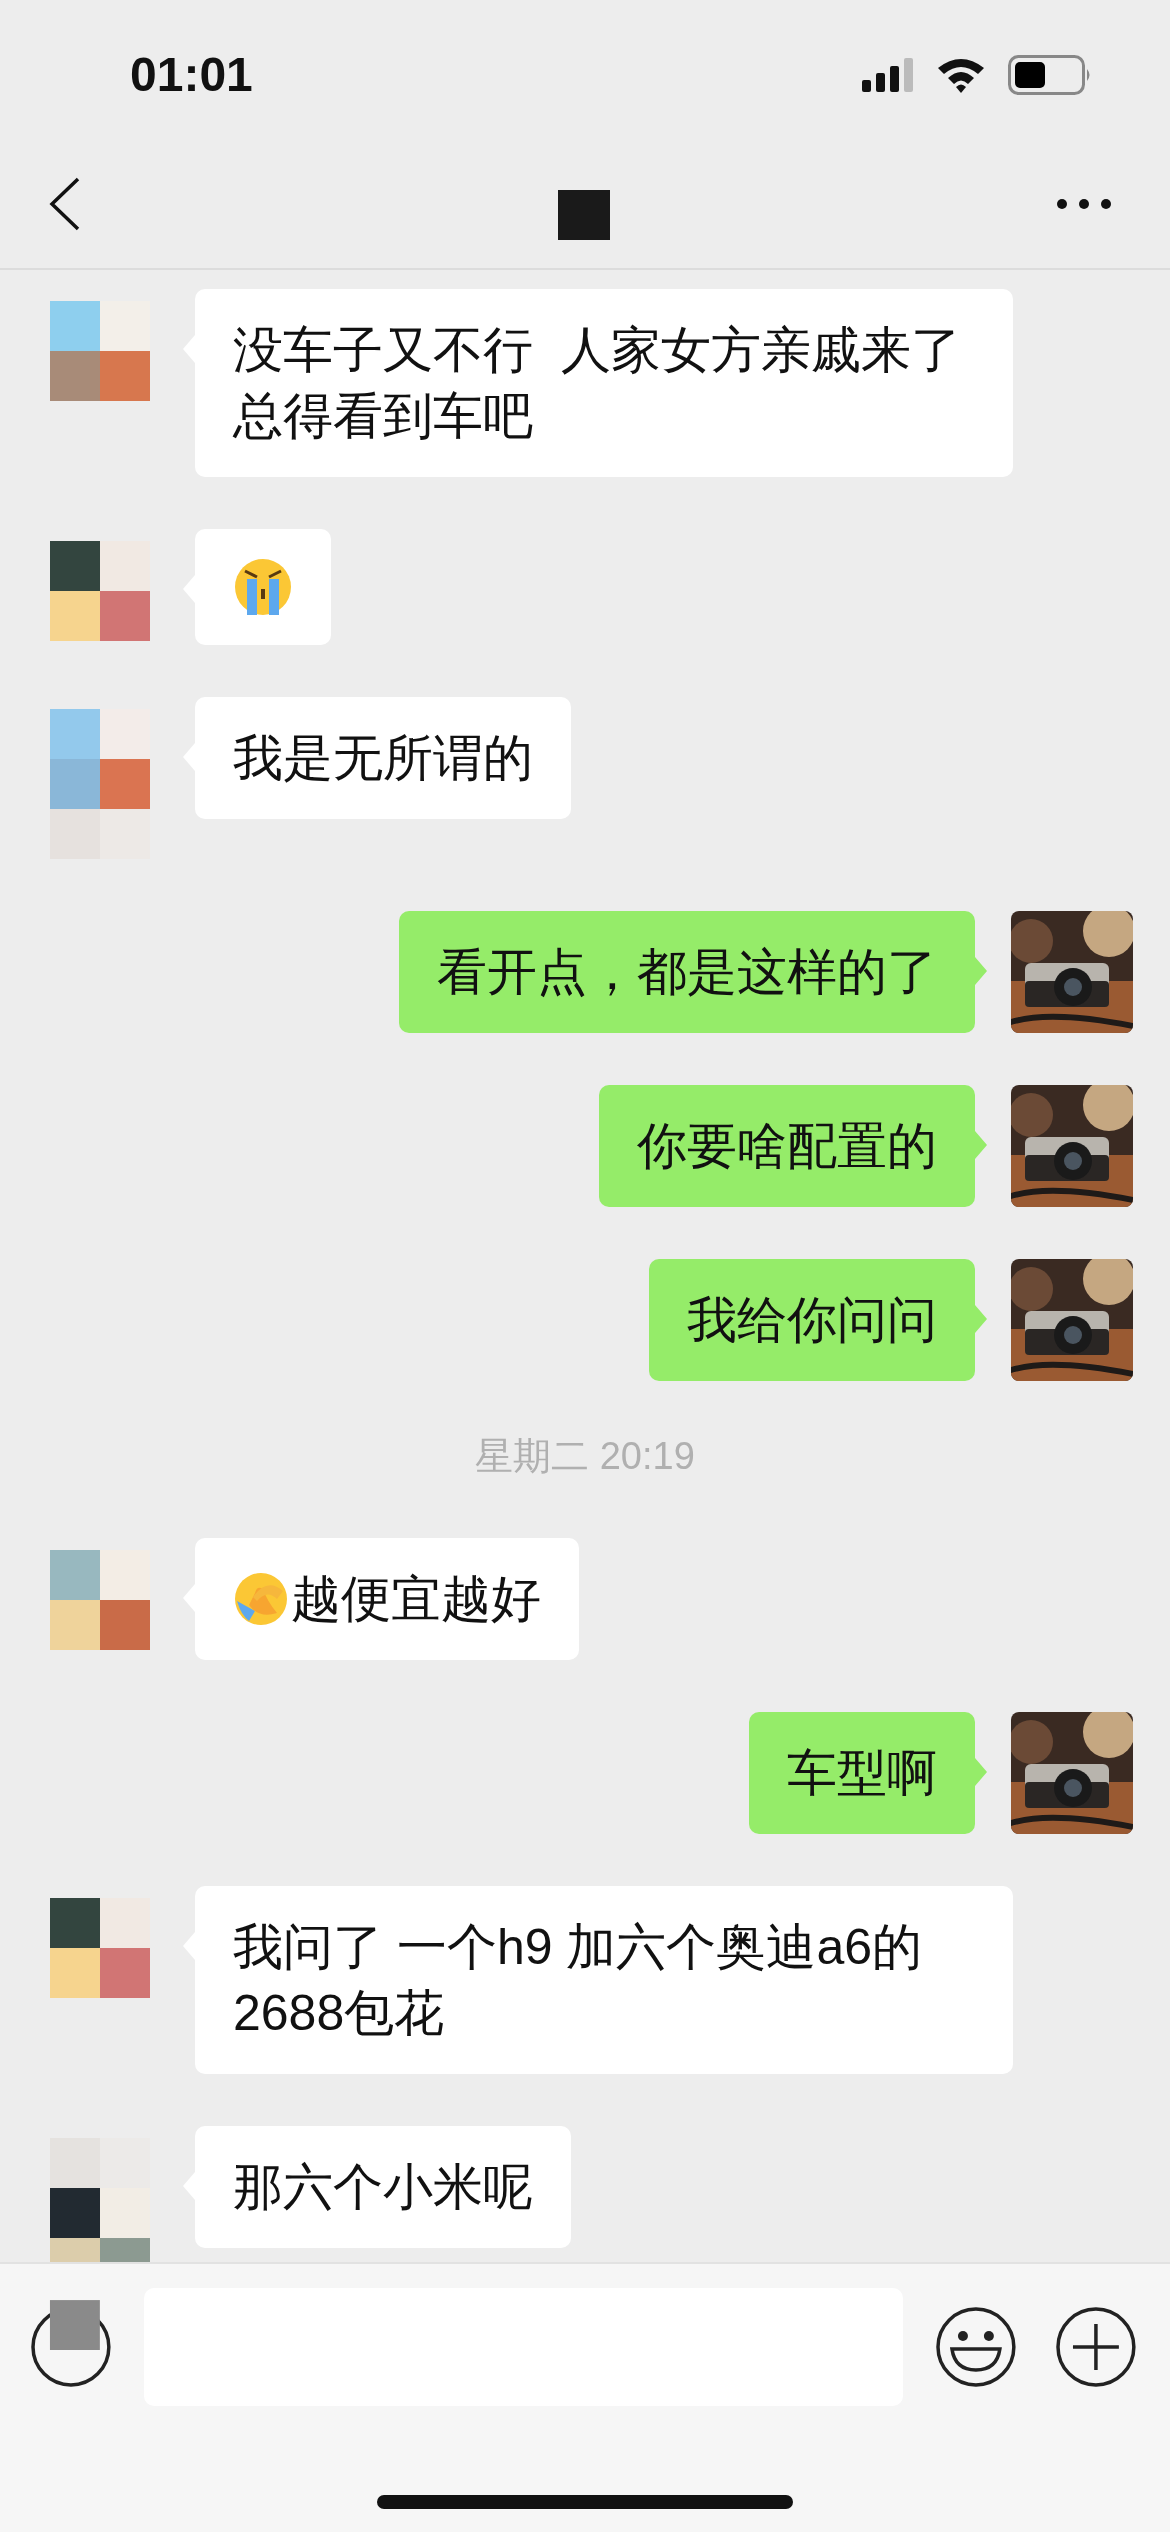 The height and width of the screenshot is (2532, 1170). I want to click on message-text: 那六个小米呢, so click(383, 2187).